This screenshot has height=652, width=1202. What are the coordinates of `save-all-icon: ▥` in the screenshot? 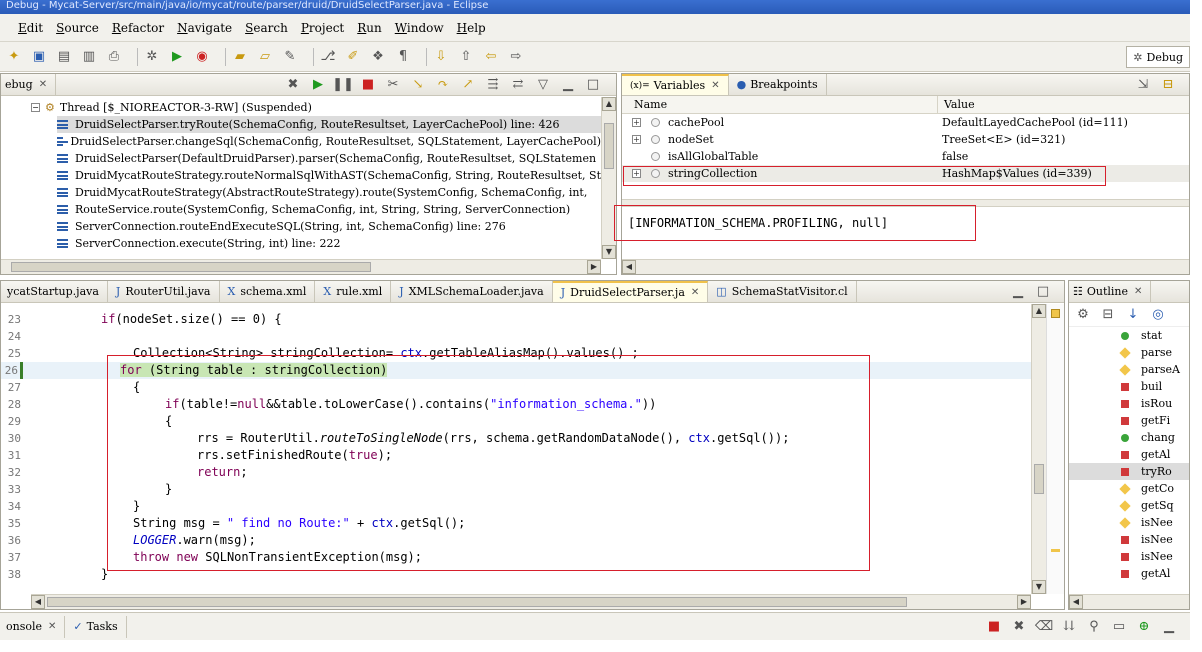 It's located at (89, 57).